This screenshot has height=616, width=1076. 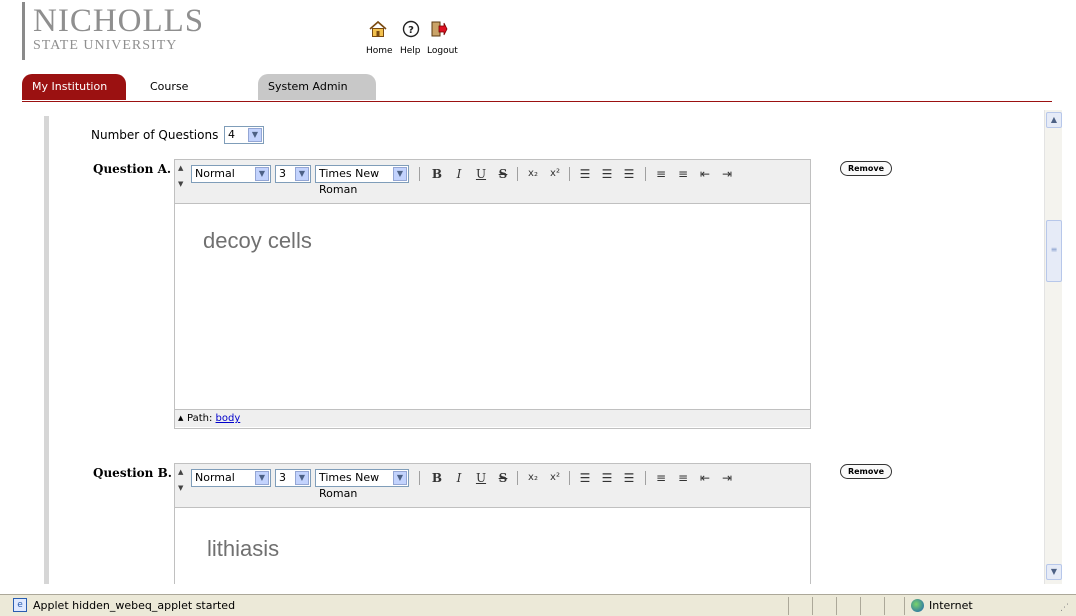 I want to click on scroll-down-icon: ▼, so click(x=1054, y=572).